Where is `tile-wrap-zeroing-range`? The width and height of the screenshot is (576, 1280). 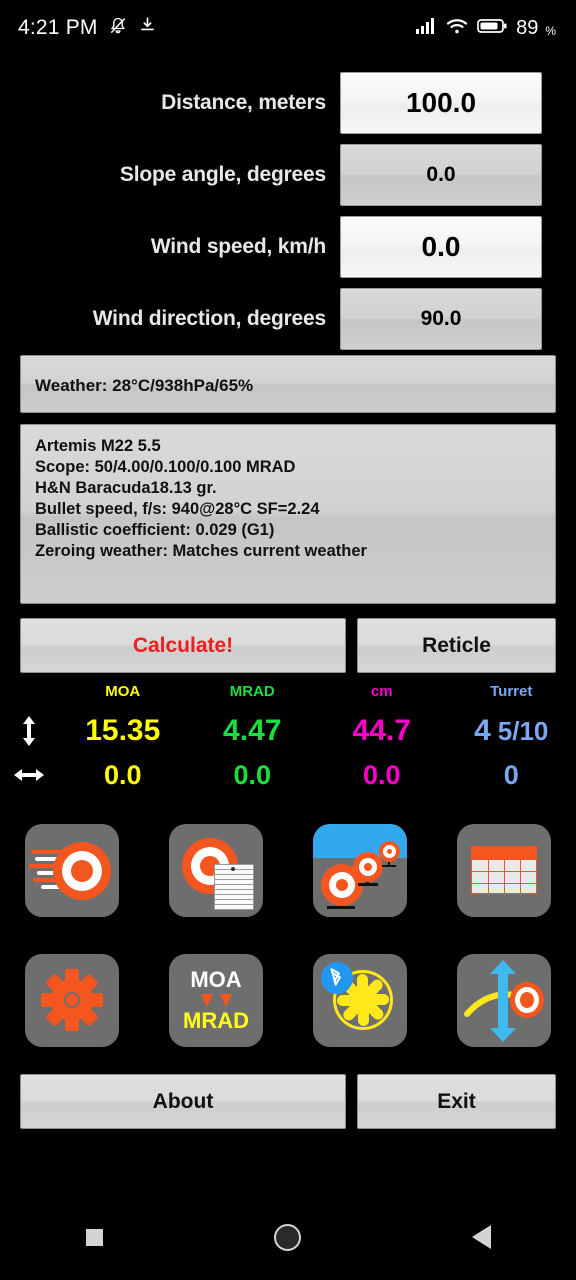
tile-wrap-zeroing-range is located at coordinates (360, 870).